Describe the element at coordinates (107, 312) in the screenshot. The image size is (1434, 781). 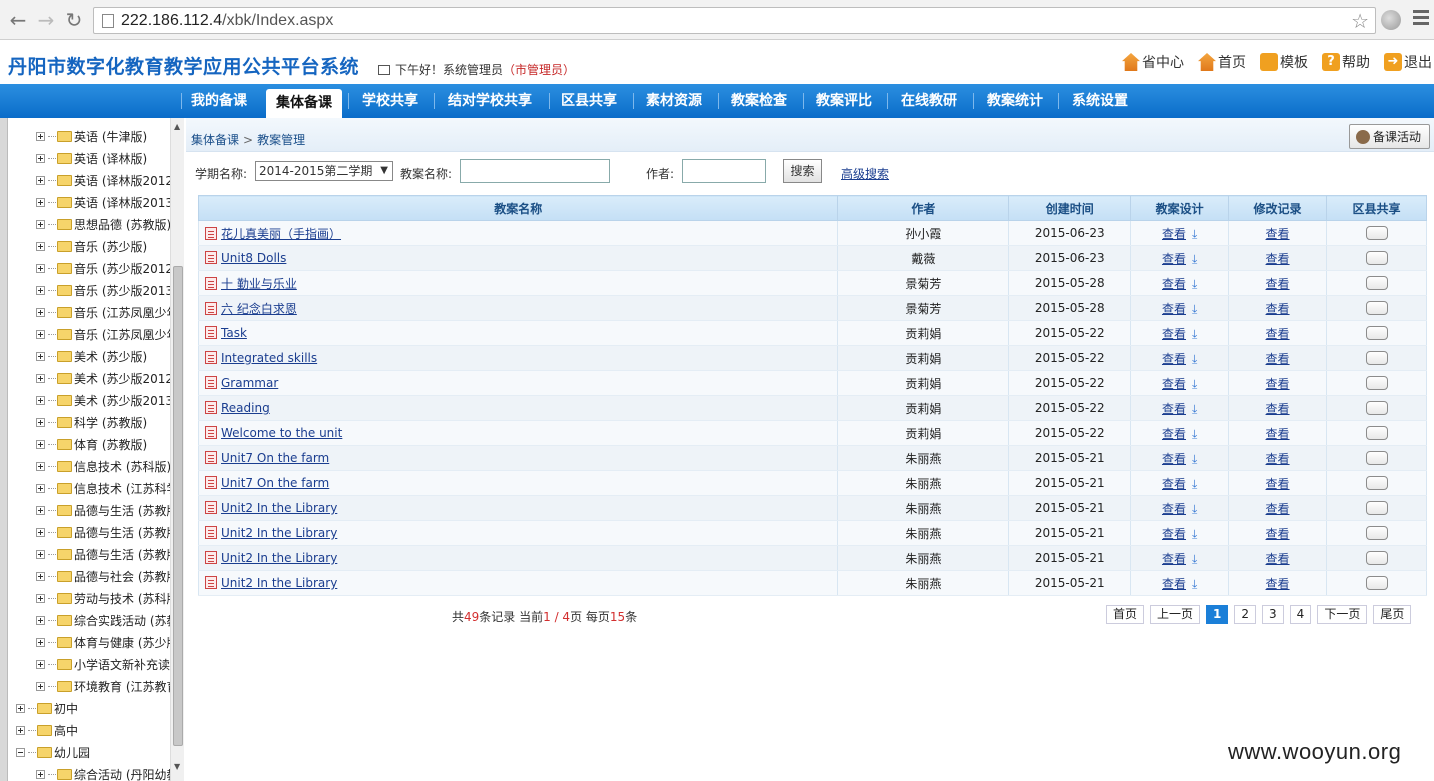
I see `tree-item: 音乐 (江苏凤凰少年` at that location.